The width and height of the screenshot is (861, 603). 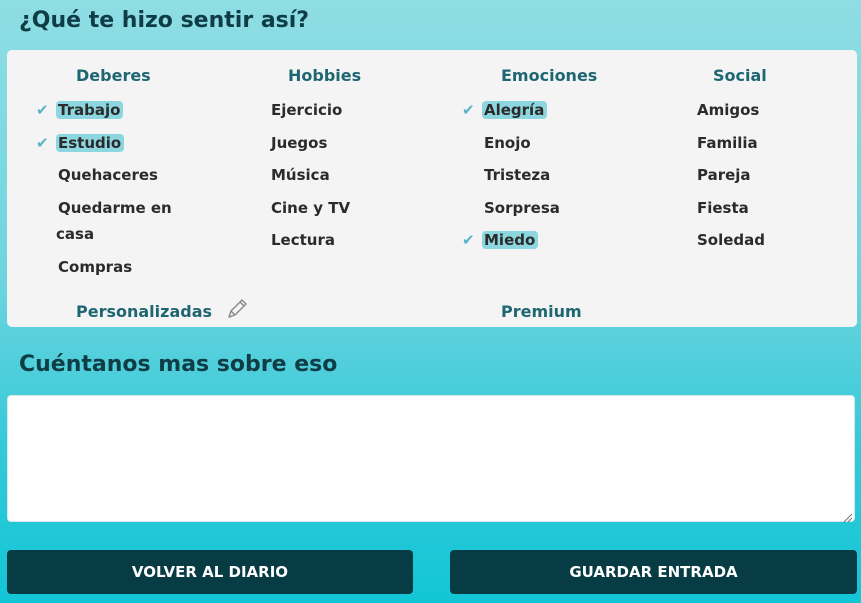 What do you see at coordinates (178, 364) in the screenshot?
I see `tell-more-heading: Cuéntanos mas sobre eso` at bounding box center [178, 364].